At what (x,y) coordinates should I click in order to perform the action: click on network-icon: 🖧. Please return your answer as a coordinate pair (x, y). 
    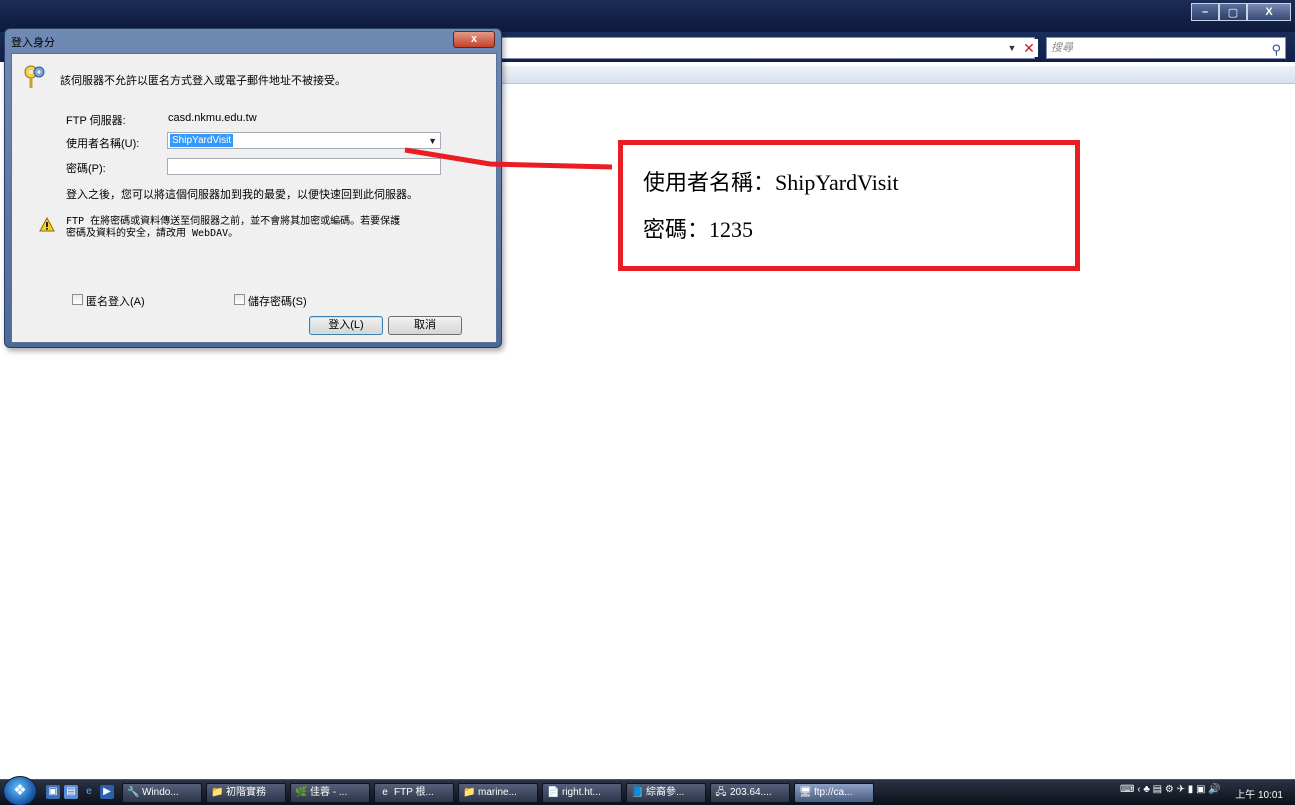
    Looking at the image, I should click on (721, 792).